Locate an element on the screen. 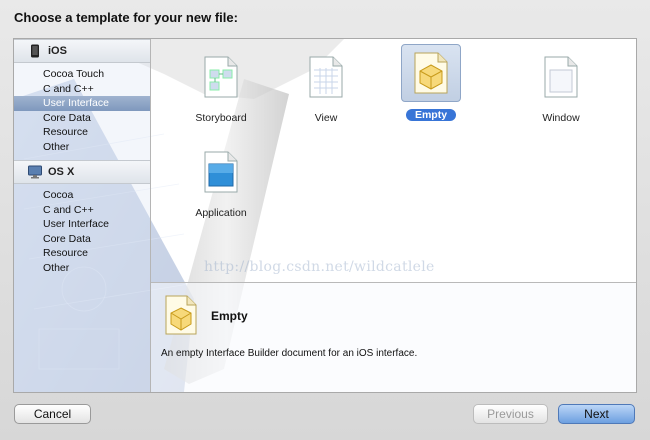 The image size is (650, 440). template-storyboard: Storyboard is located at coordinates (221, 87).